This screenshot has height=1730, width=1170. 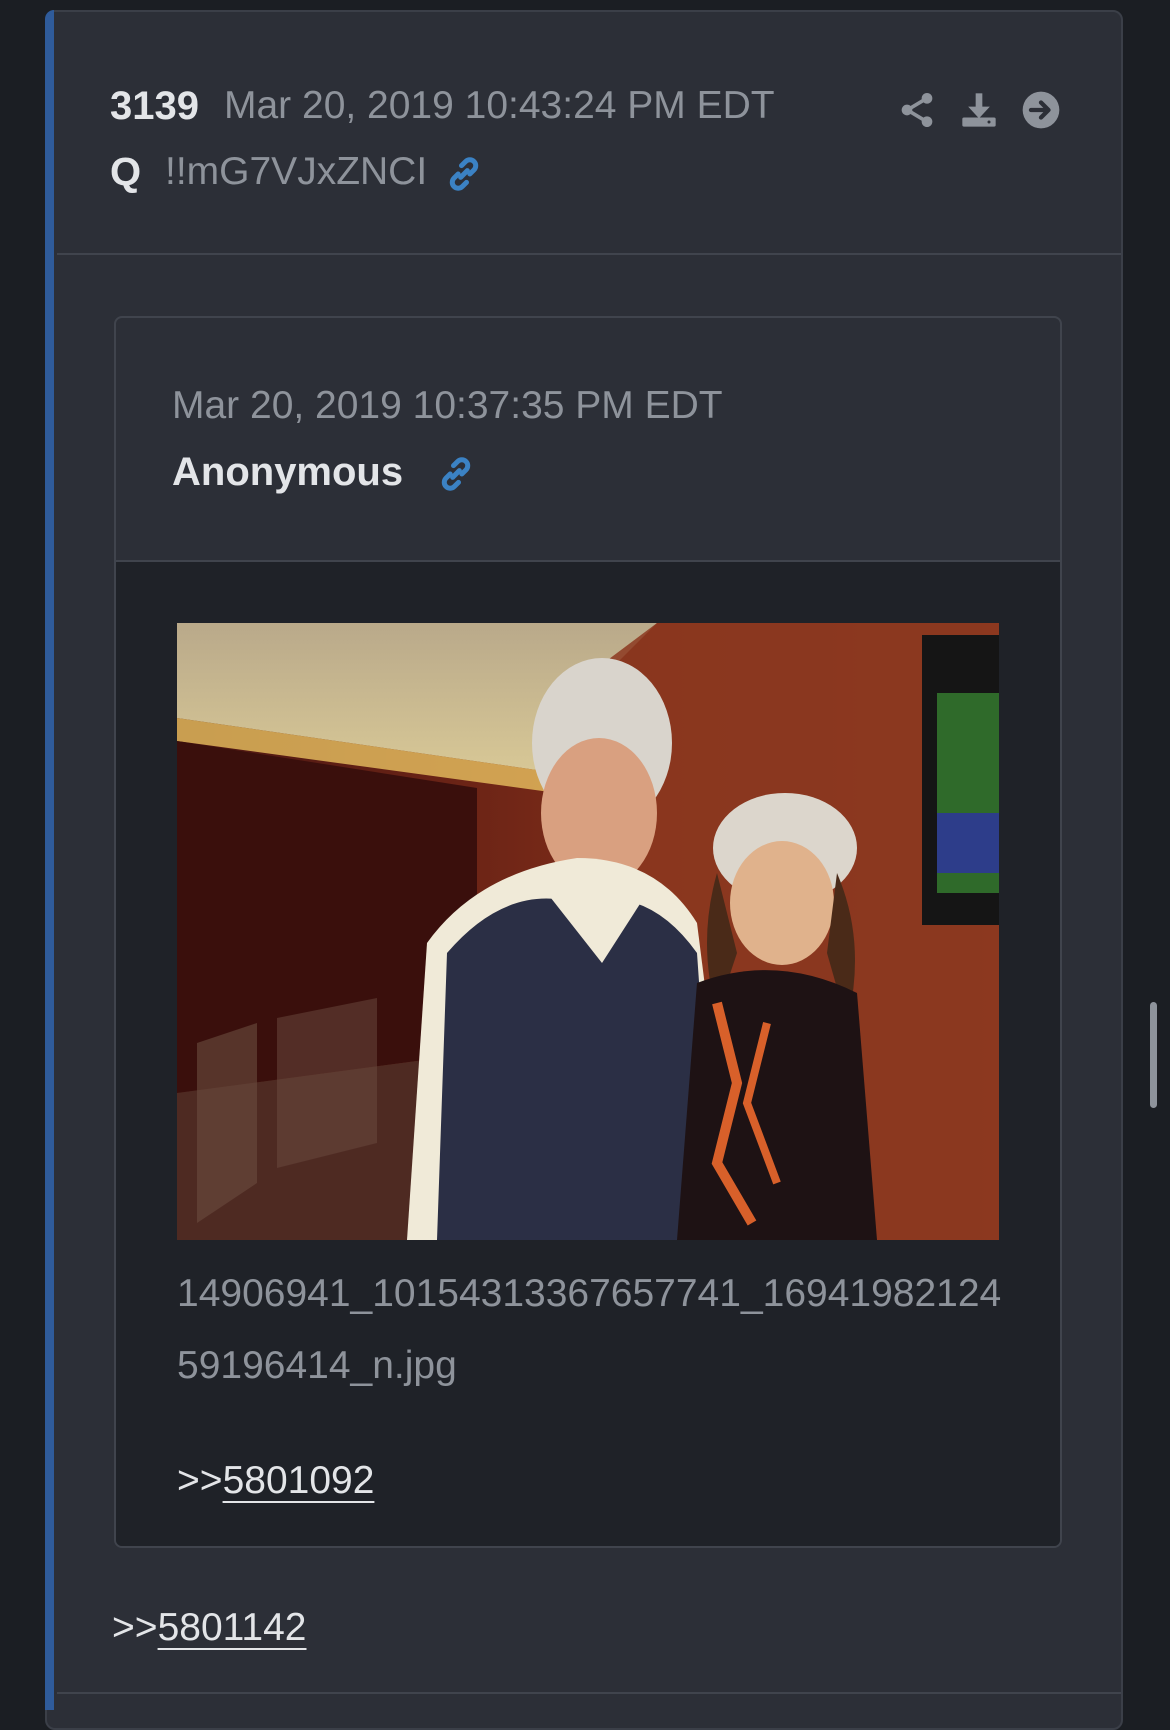 I want to click on download-icon, so click(x=979, y=110).